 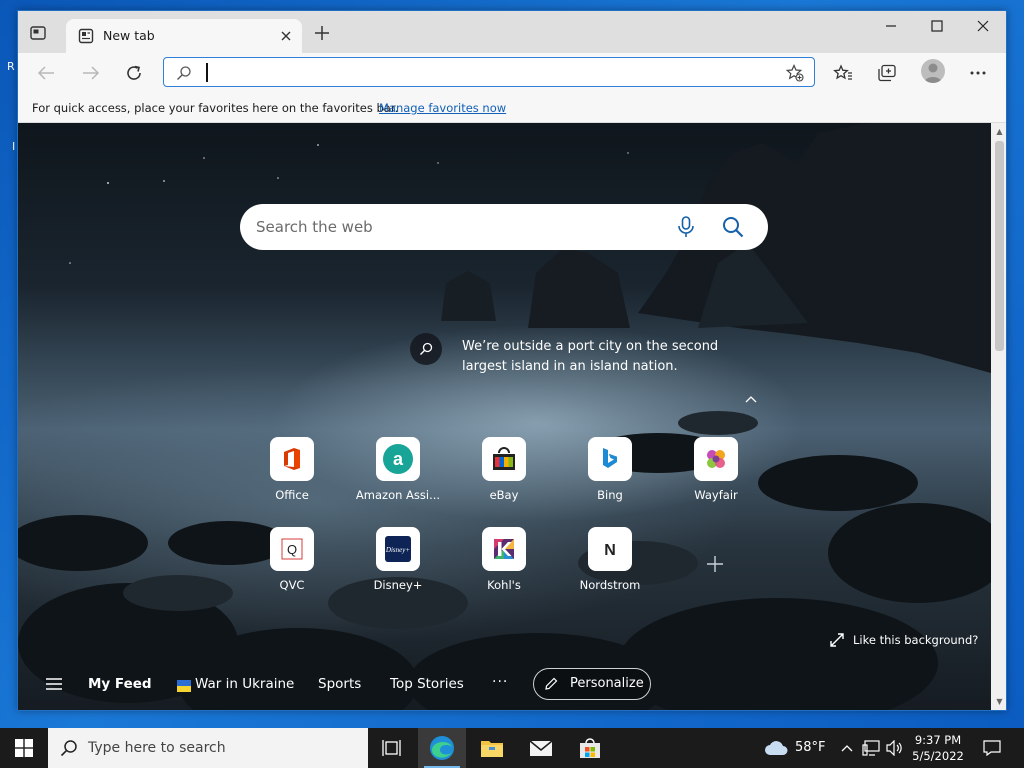 What do you see at coordinates (776, 748) in the screenshot?
I see `cloud-icon` at bounding box center [776, 748].